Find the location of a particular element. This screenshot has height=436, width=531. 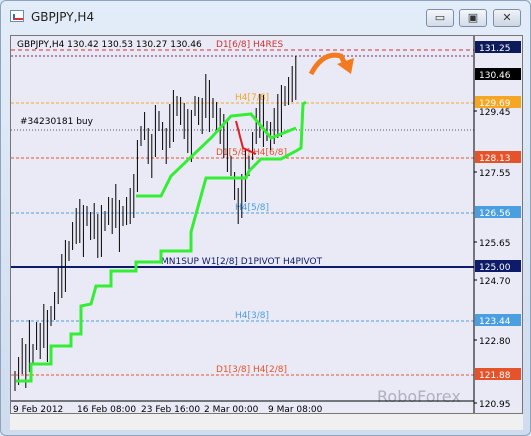

level-label: H4[7/8] is located at coordinates (252, 98).